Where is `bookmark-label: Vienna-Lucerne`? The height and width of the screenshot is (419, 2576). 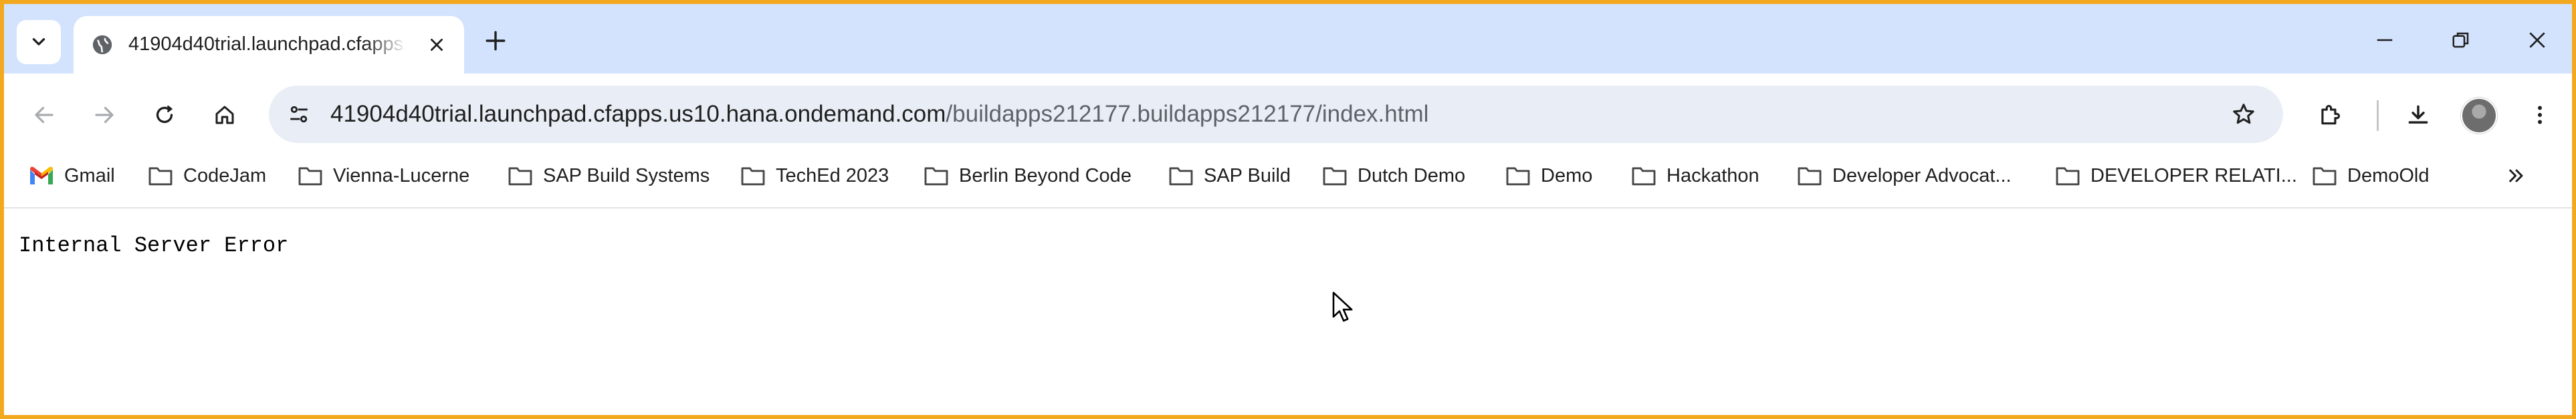
bookmark-label: Vienna-Lucerne is located at coordinates (401, 175).